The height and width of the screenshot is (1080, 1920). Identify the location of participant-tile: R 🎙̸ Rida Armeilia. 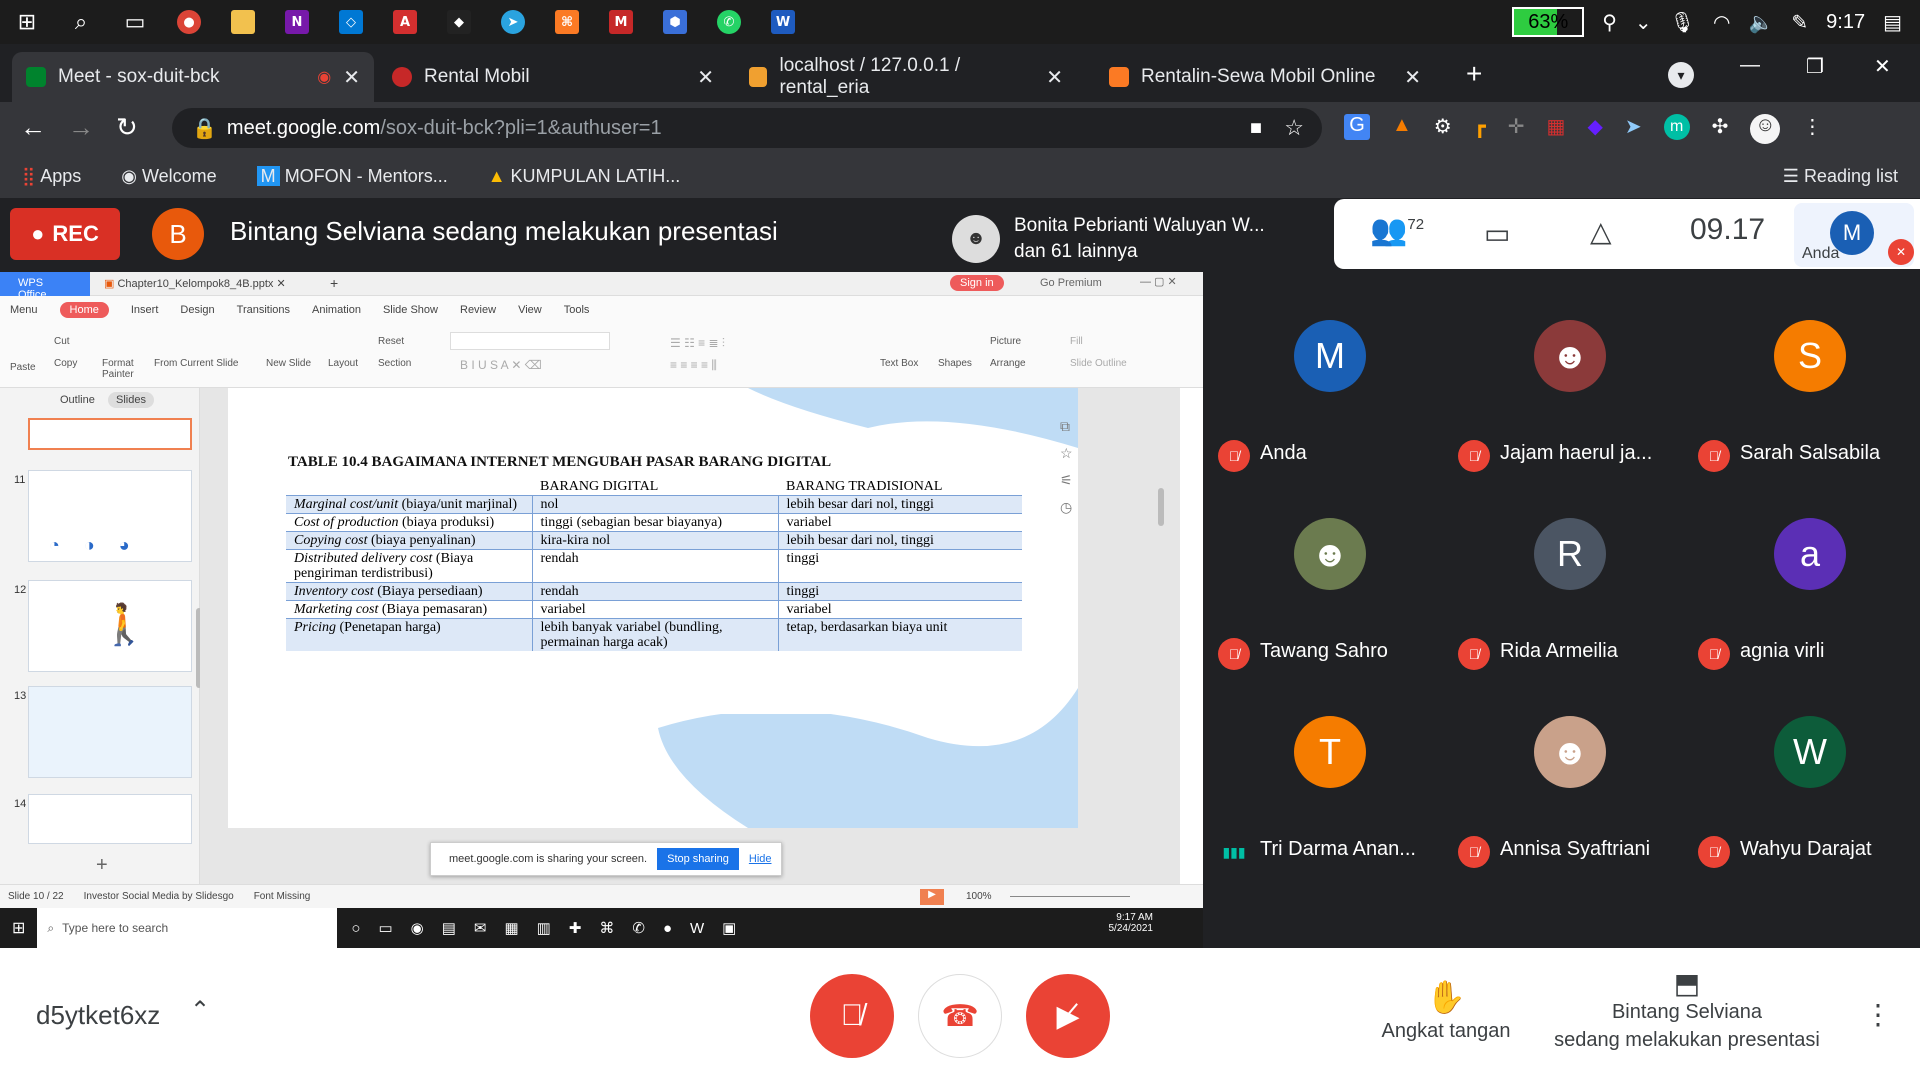
(1568, 585).